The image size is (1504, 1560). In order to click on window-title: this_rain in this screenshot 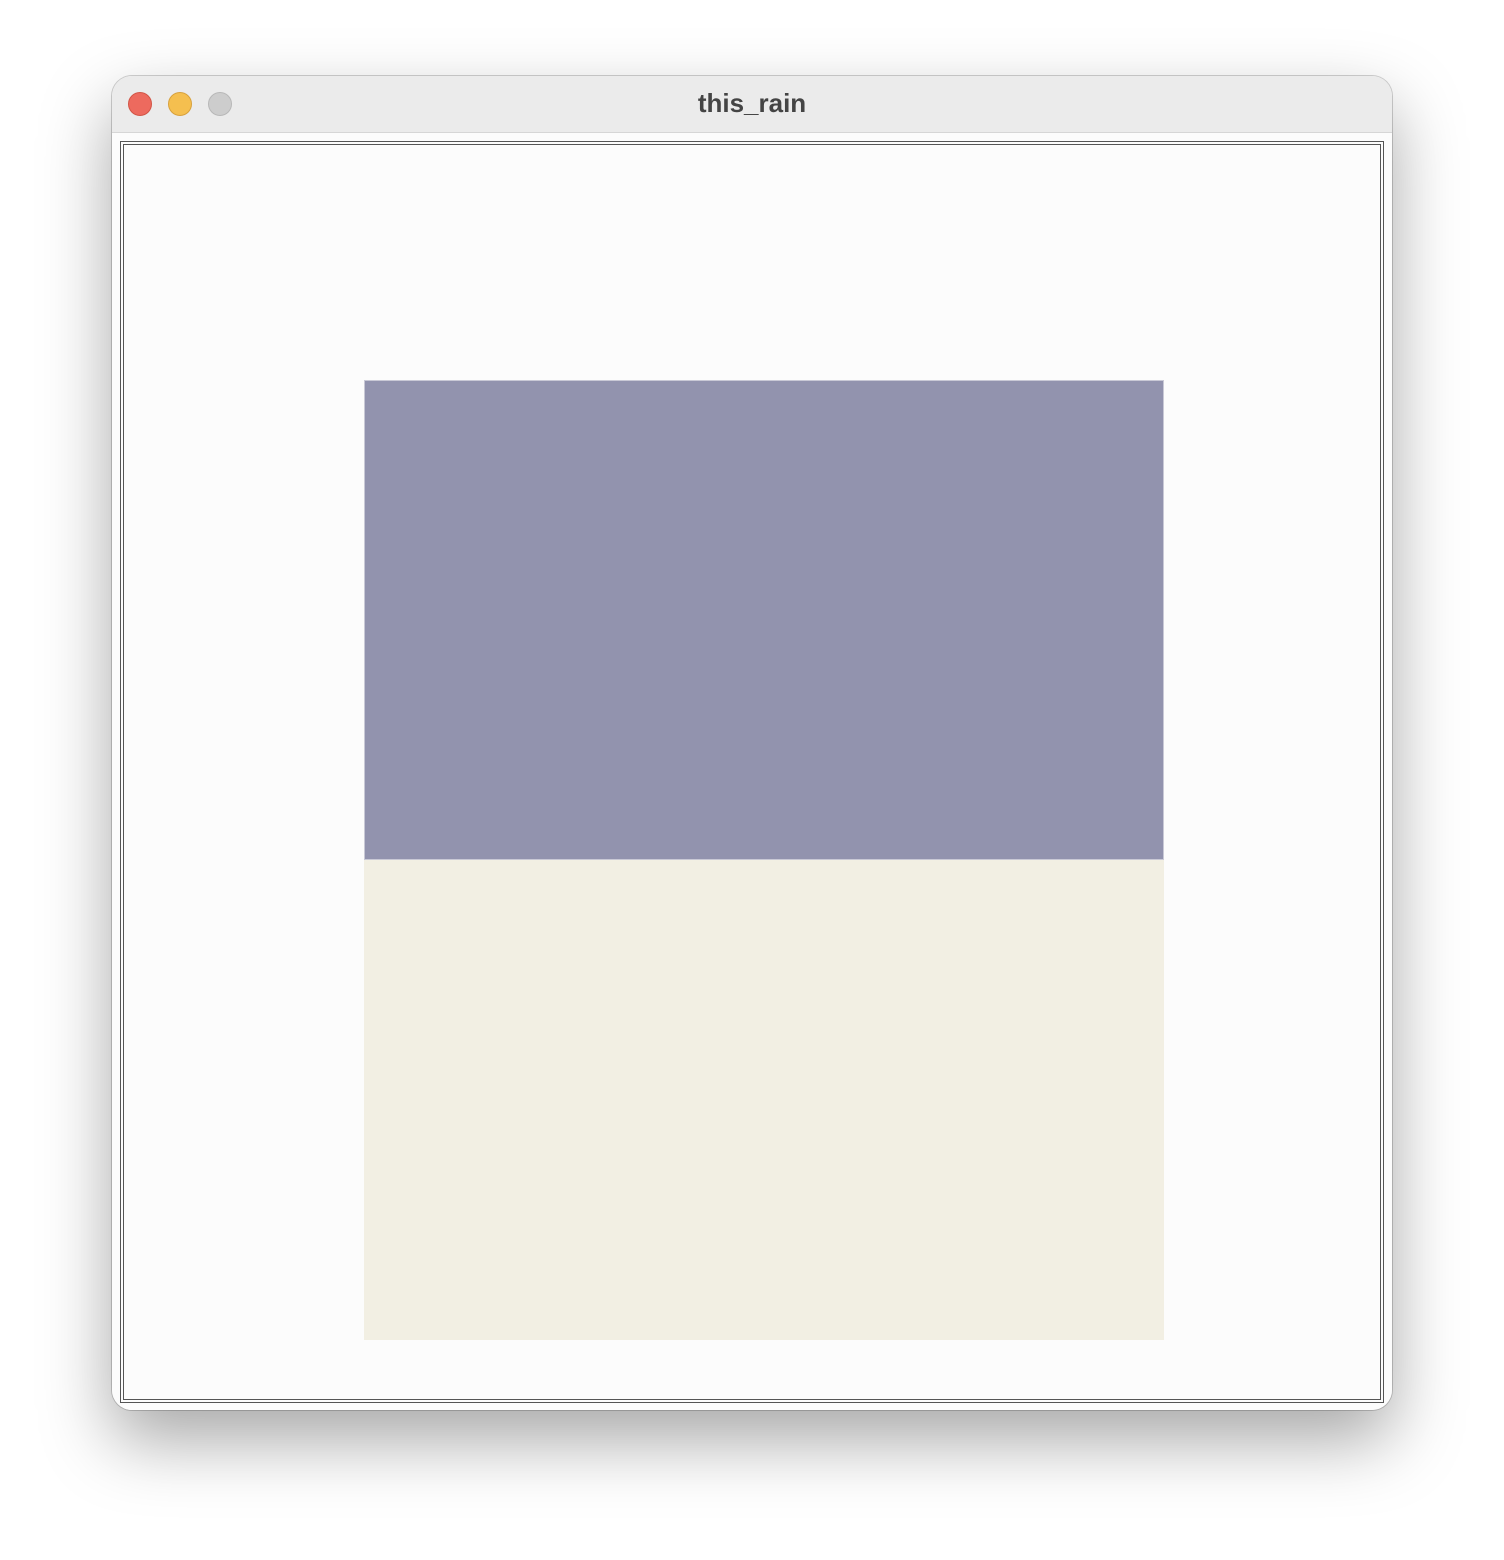, I will do `click(752, 103)`.